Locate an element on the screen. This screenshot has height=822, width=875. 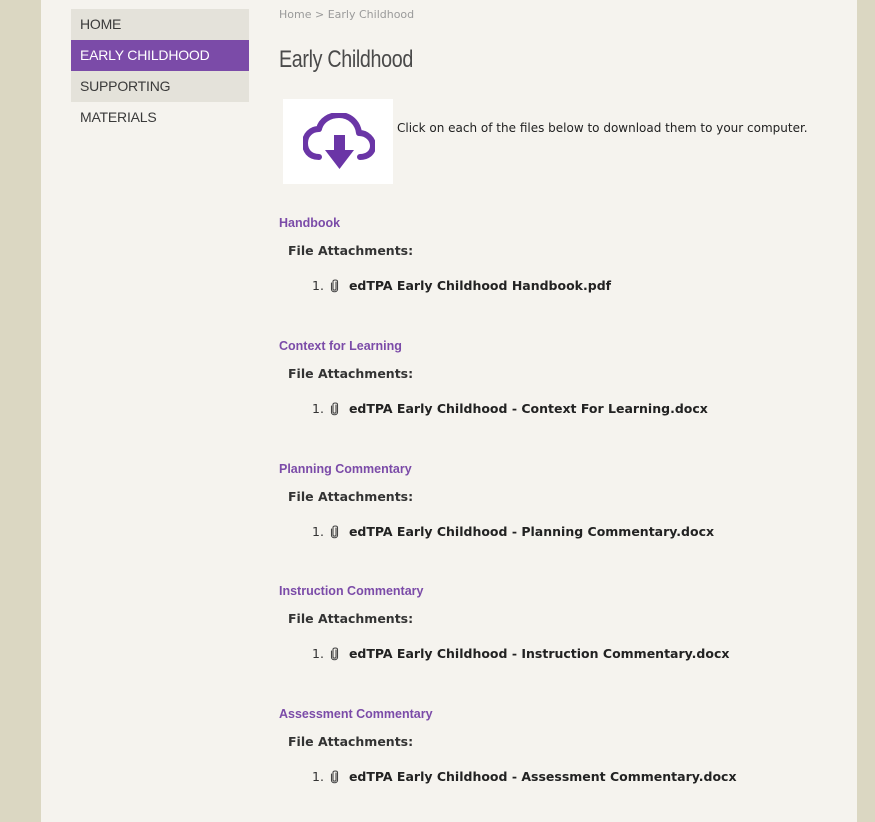
section-title-instruction-commentary: Instruction Commentary is located at coordinates (351, 591).